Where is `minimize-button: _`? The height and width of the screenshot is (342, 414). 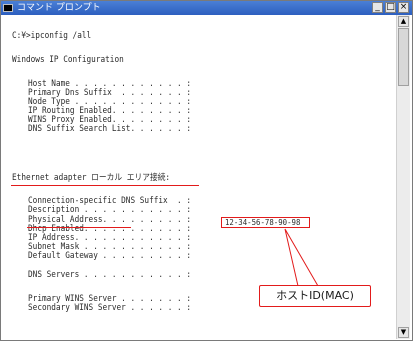 minimize-button: _ is located at coordinates (377, 7).